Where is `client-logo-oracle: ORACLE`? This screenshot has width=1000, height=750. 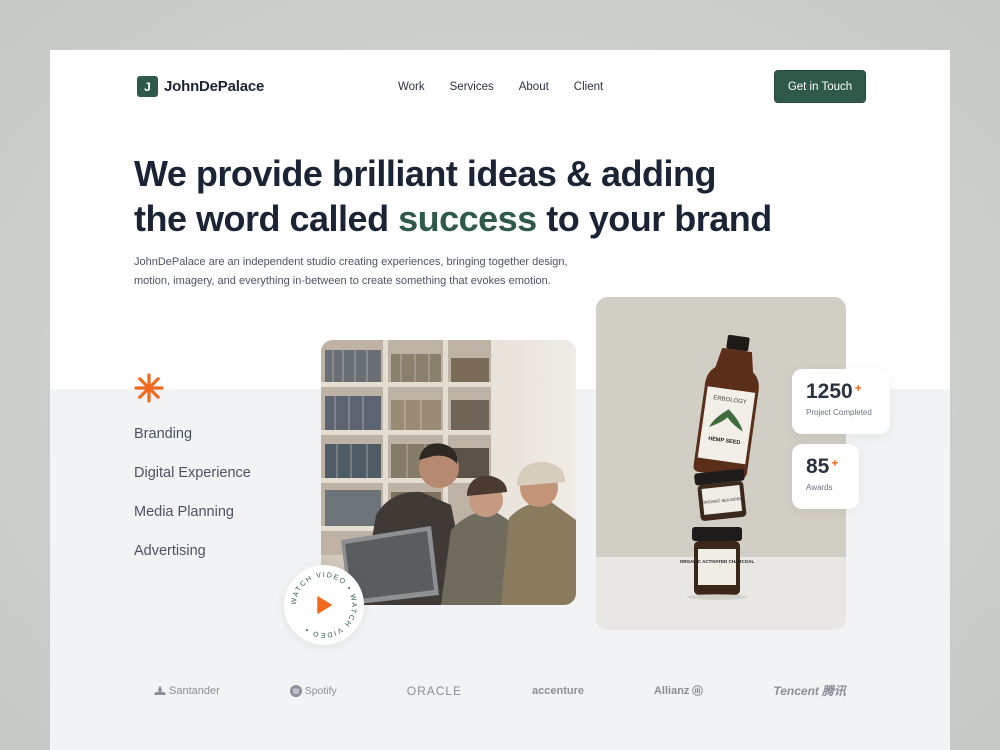
client-logo-oracle: ORACLE is located at coordinates (434, 690).